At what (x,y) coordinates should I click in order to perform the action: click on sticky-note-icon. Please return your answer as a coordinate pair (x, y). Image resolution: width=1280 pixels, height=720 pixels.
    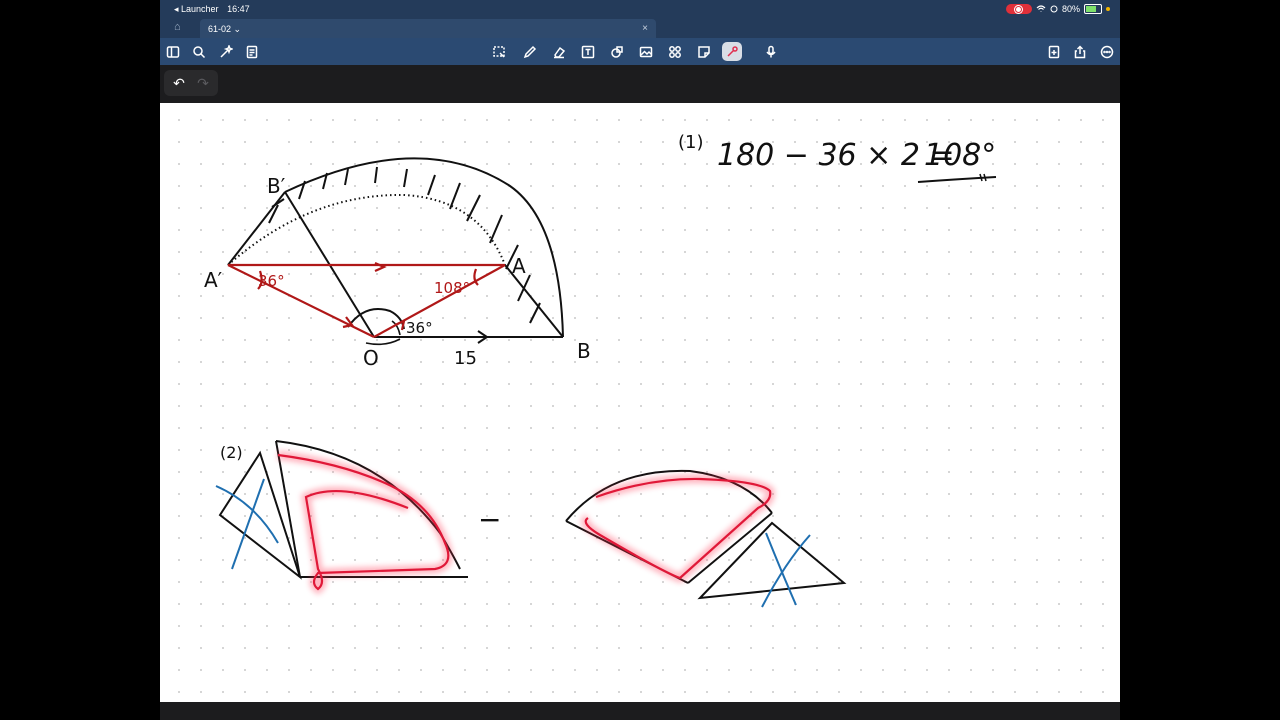
    Looking at the image, I should click on (704, 51).